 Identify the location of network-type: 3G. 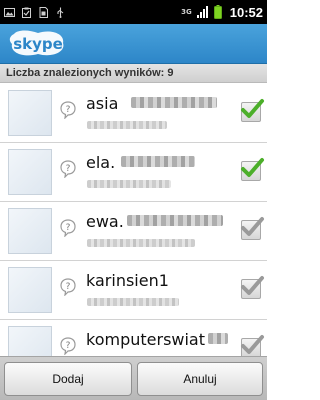
(186, 12).